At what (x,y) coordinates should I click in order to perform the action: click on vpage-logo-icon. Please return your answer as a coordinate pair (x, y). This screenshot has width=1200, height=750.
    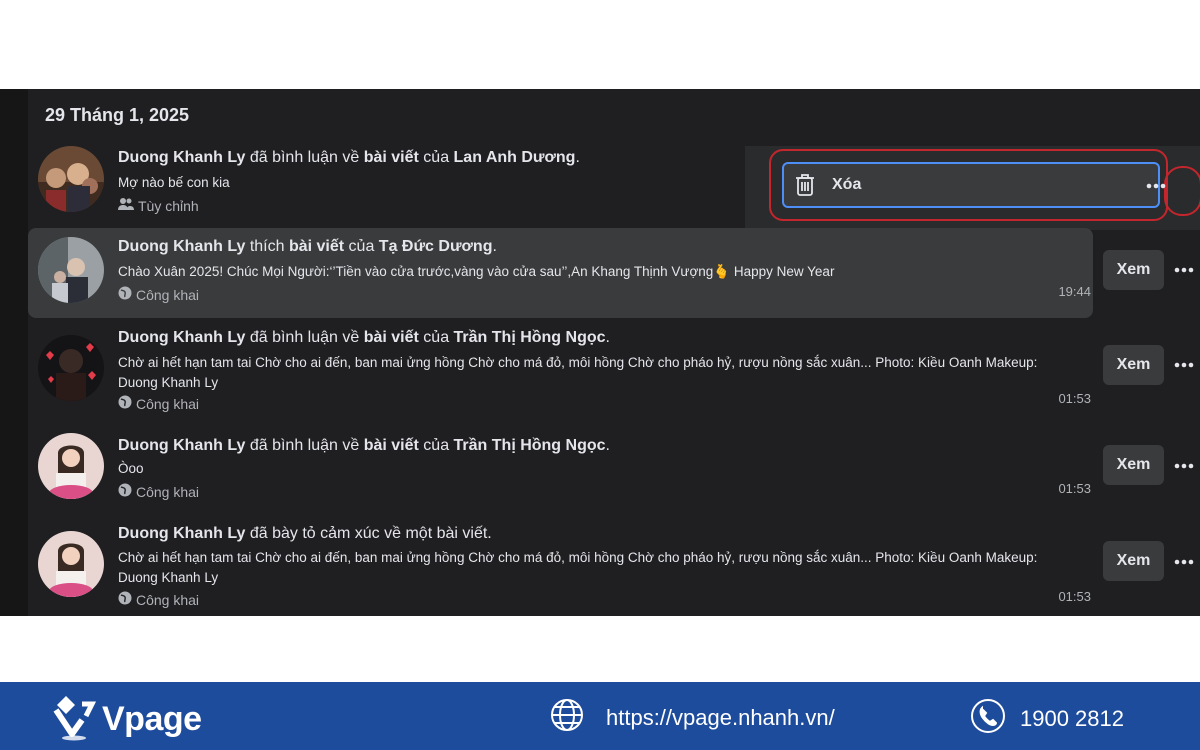
    Looking at the image, I should click on (75, 719).